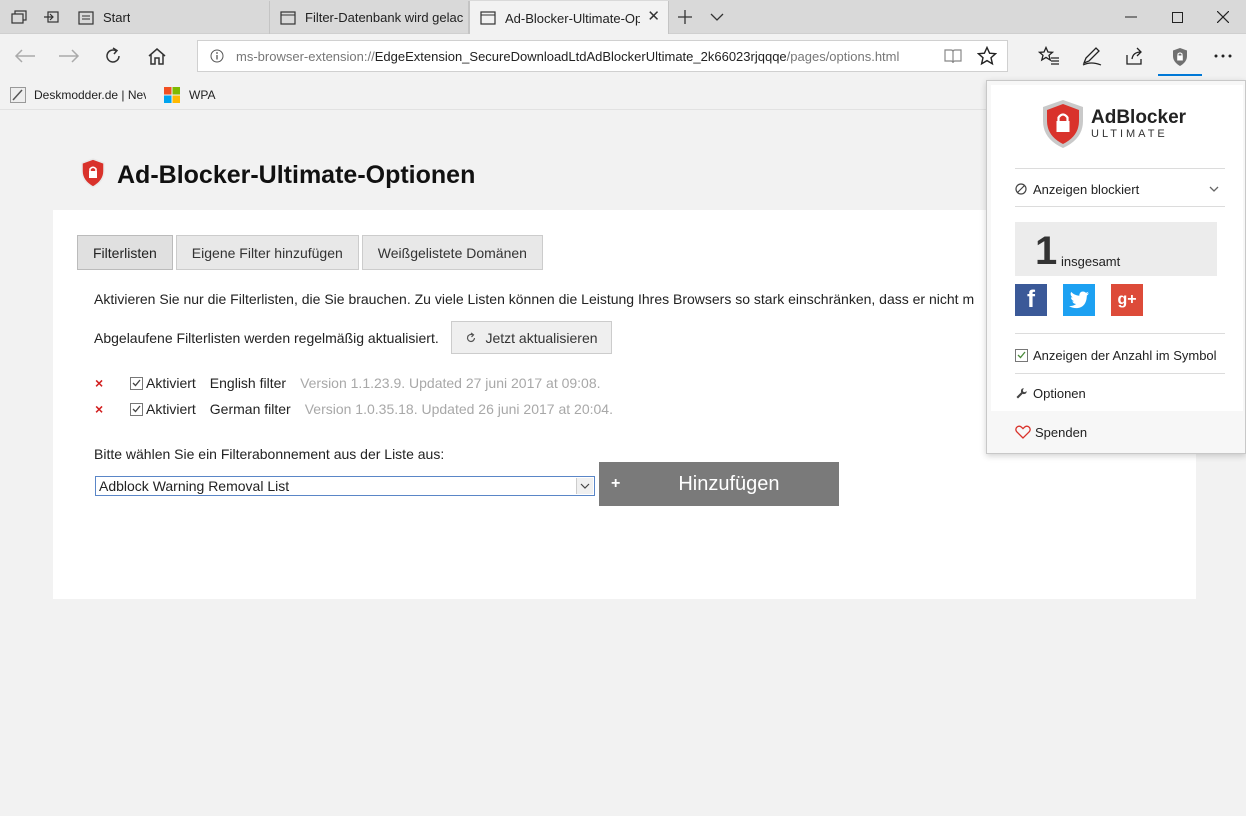 This screenshot has height=816, width=1246. What do you see at coordinates (1021, 392) in the screenshot?
I see `wrench-icon` at bounding box center [1021, 392].